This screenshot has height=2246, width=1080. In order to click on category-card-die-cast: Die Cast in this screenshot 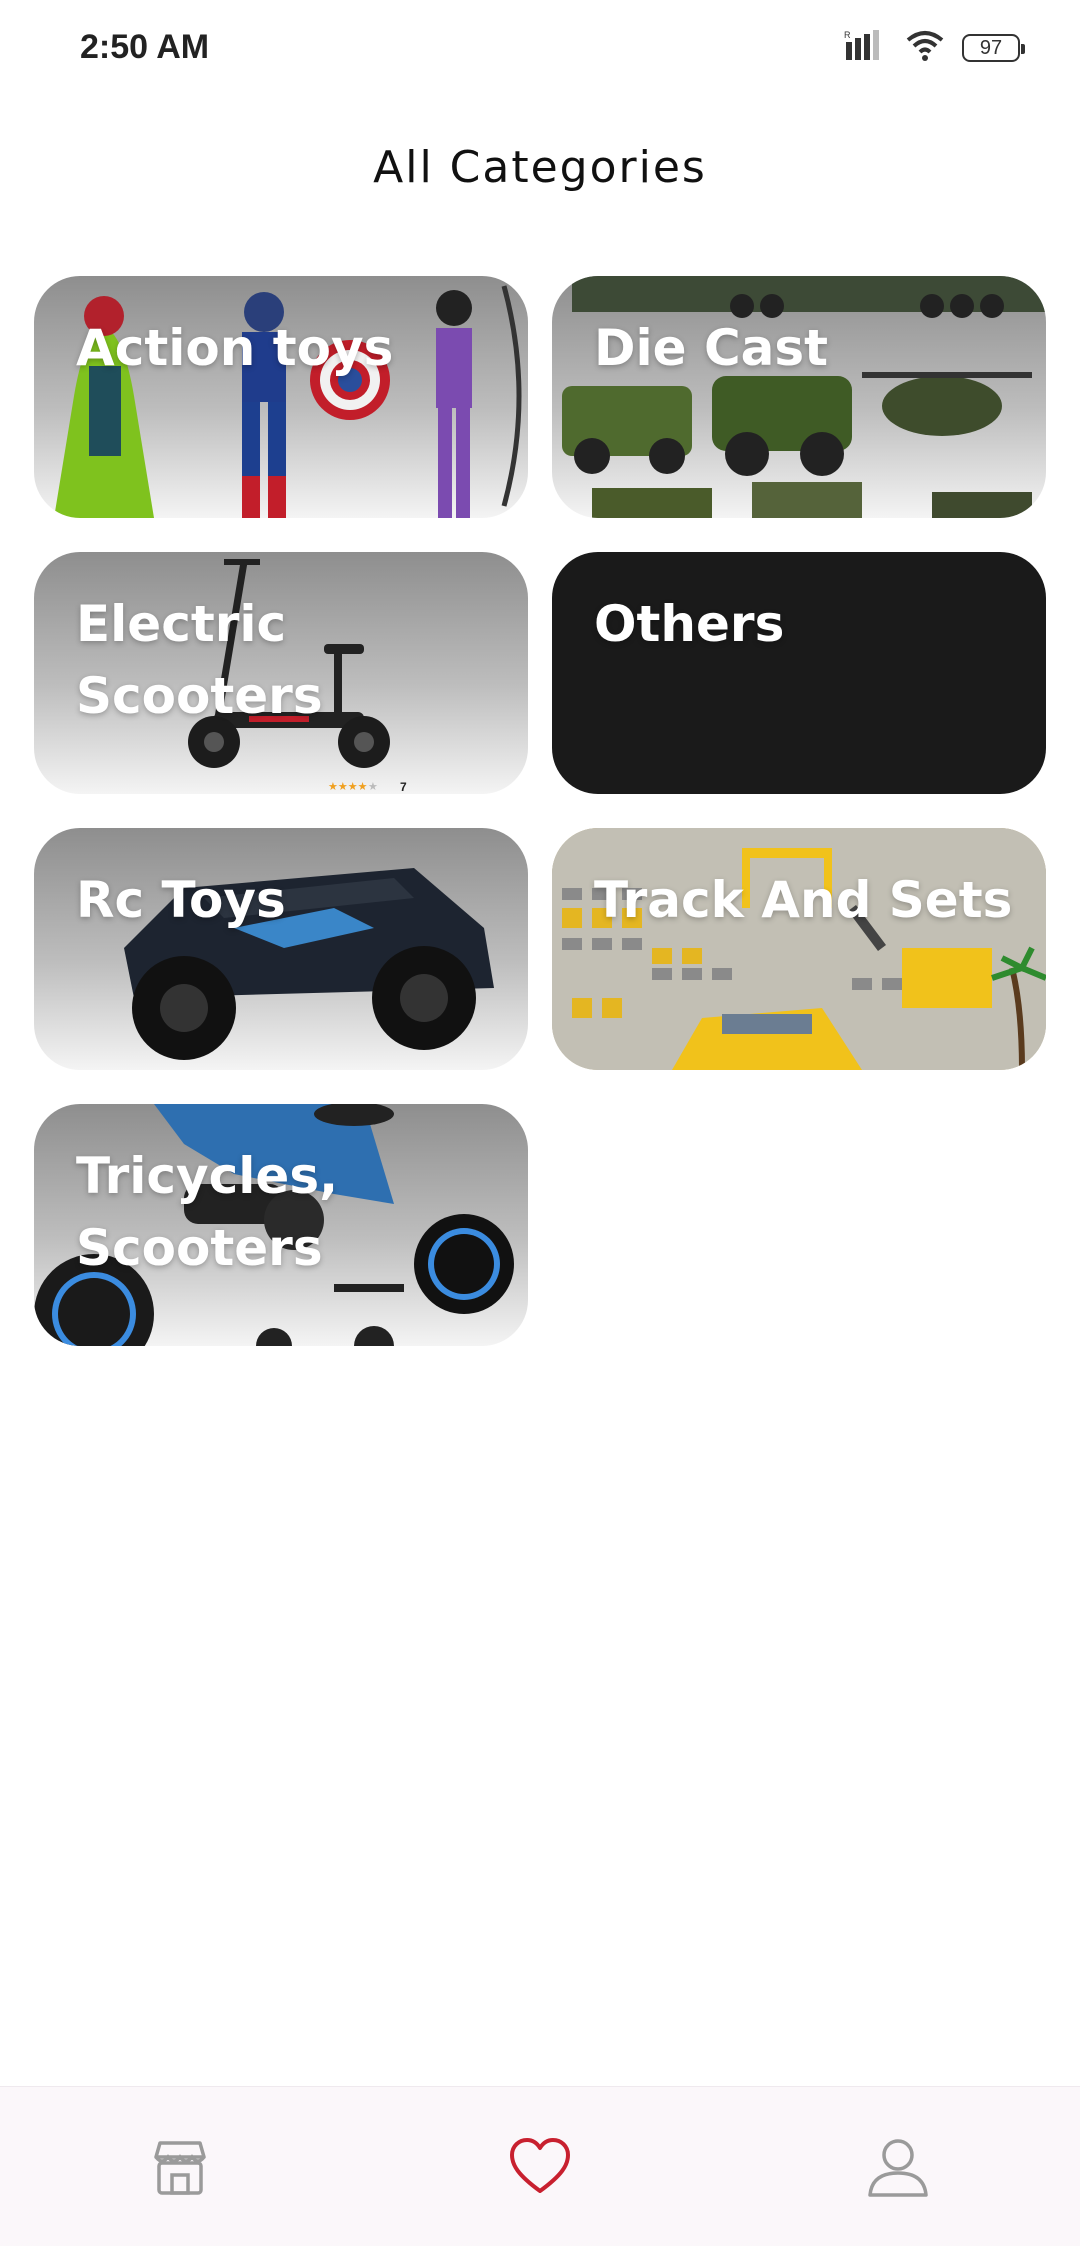, I will do `click(799, 397)`.